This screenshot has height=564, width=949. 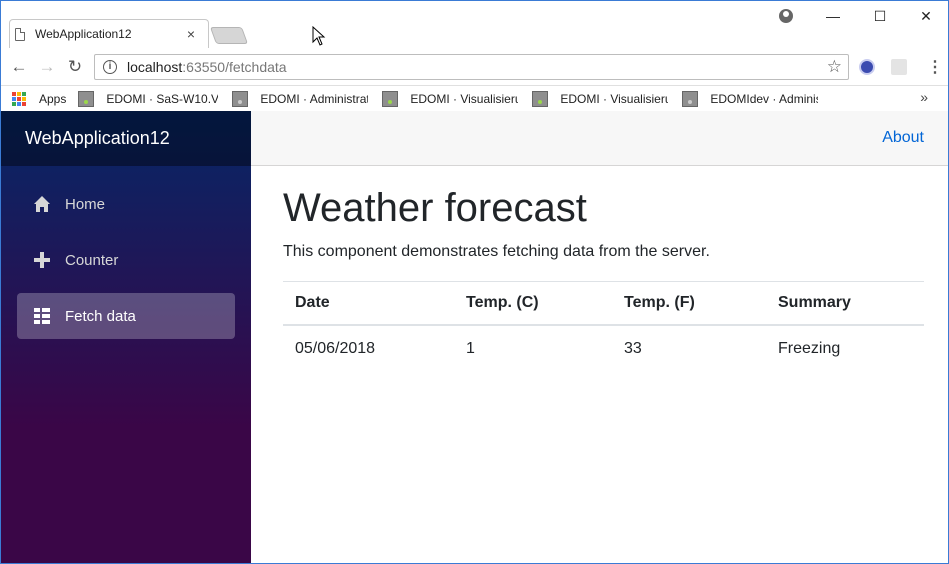 What do you see at coordinates (75, 67) in the screenshot?
I see `reload-button: ↻` at bounding box center [75, 67].